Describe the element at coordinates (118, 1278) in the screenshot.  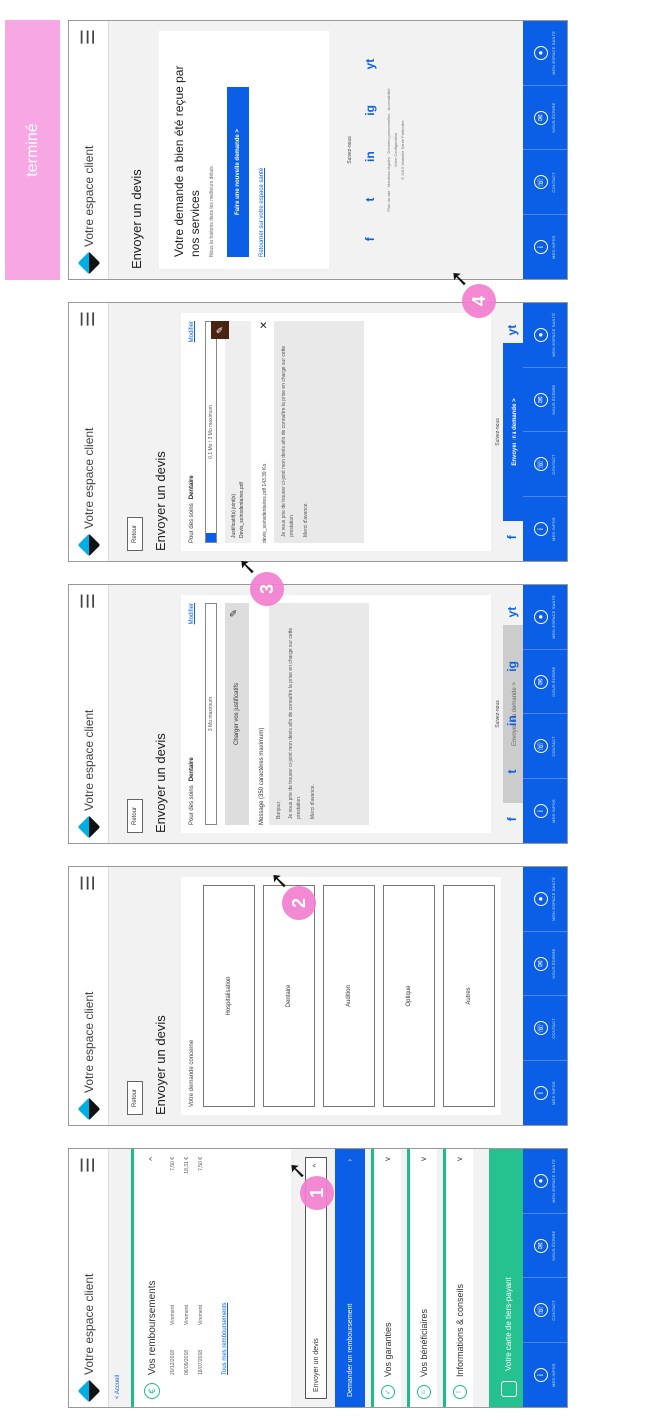
I see `back-home-link: < Accueil` at that location.